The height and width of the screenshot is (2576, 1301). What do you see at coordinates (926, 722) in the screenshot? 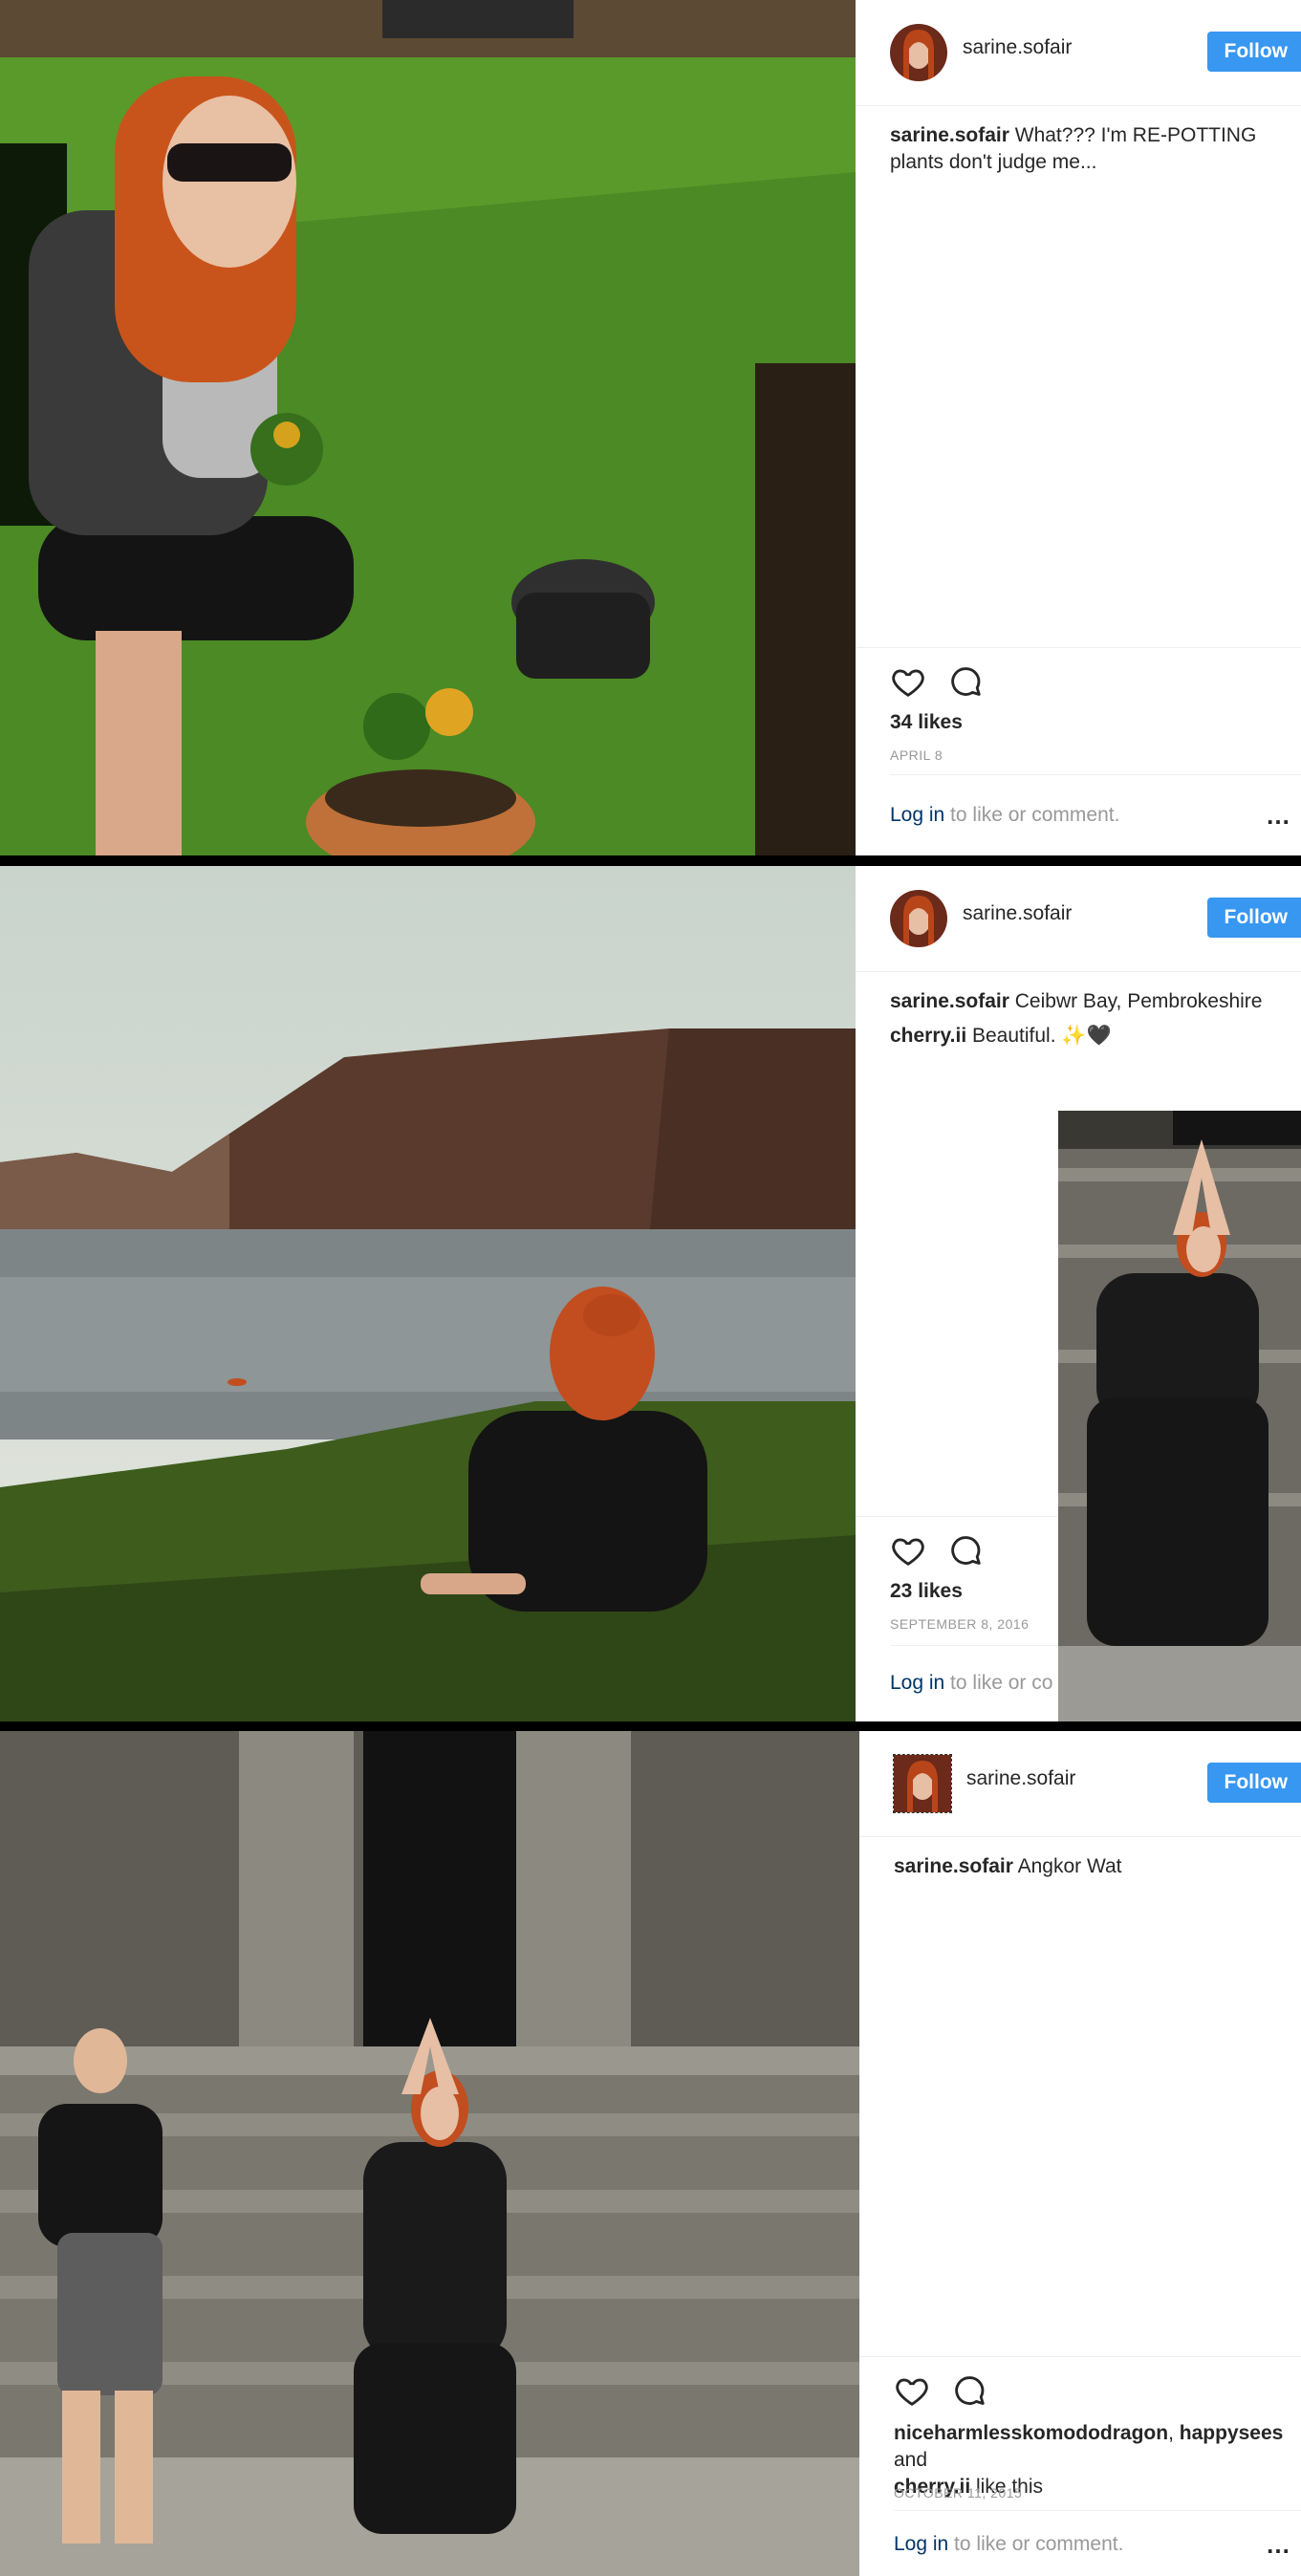
I see `likes-count: 34 likes` at bounding box center [926, 722].